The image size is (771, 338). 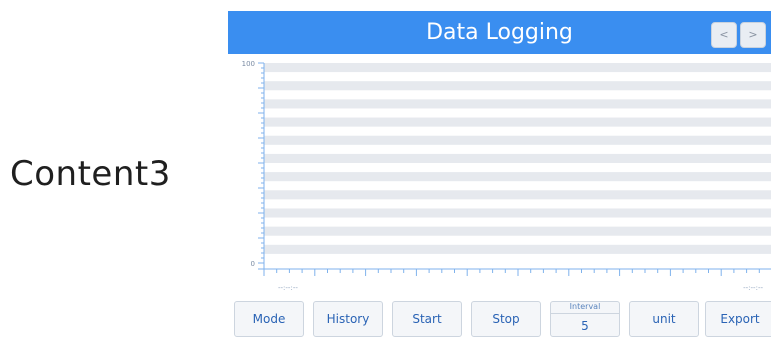 What do you see at coordinates (269, 319) in the screenshot?
I see `mode-button: Mode` at bounding box center [269, 319].